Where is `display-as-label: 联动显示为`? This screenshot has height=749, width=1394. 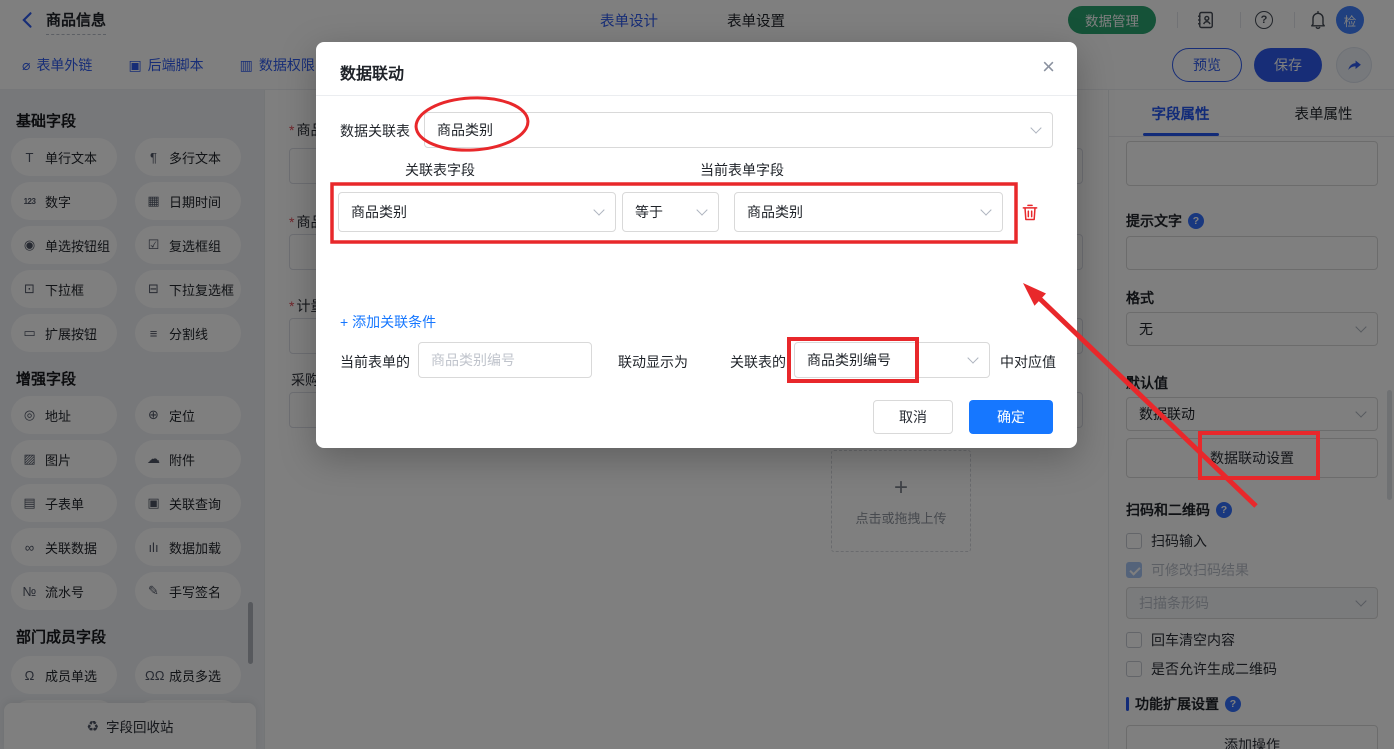 display-as-label: 联动显示为 is located at coordinates (653, 362).